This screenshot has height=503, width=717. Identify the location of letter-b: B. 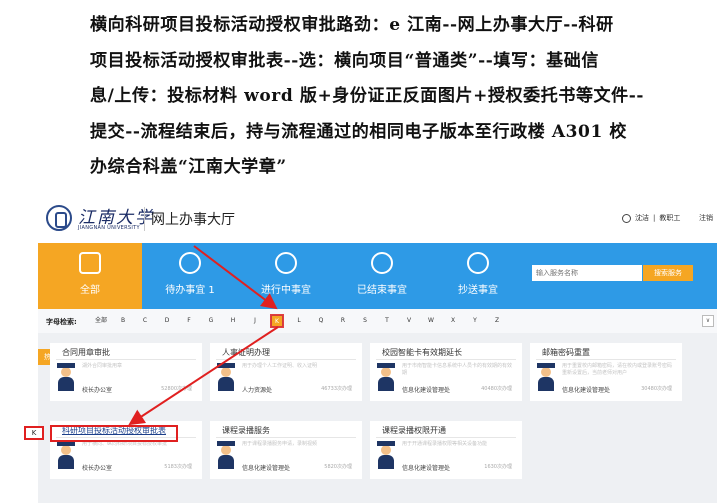
(123, 321).